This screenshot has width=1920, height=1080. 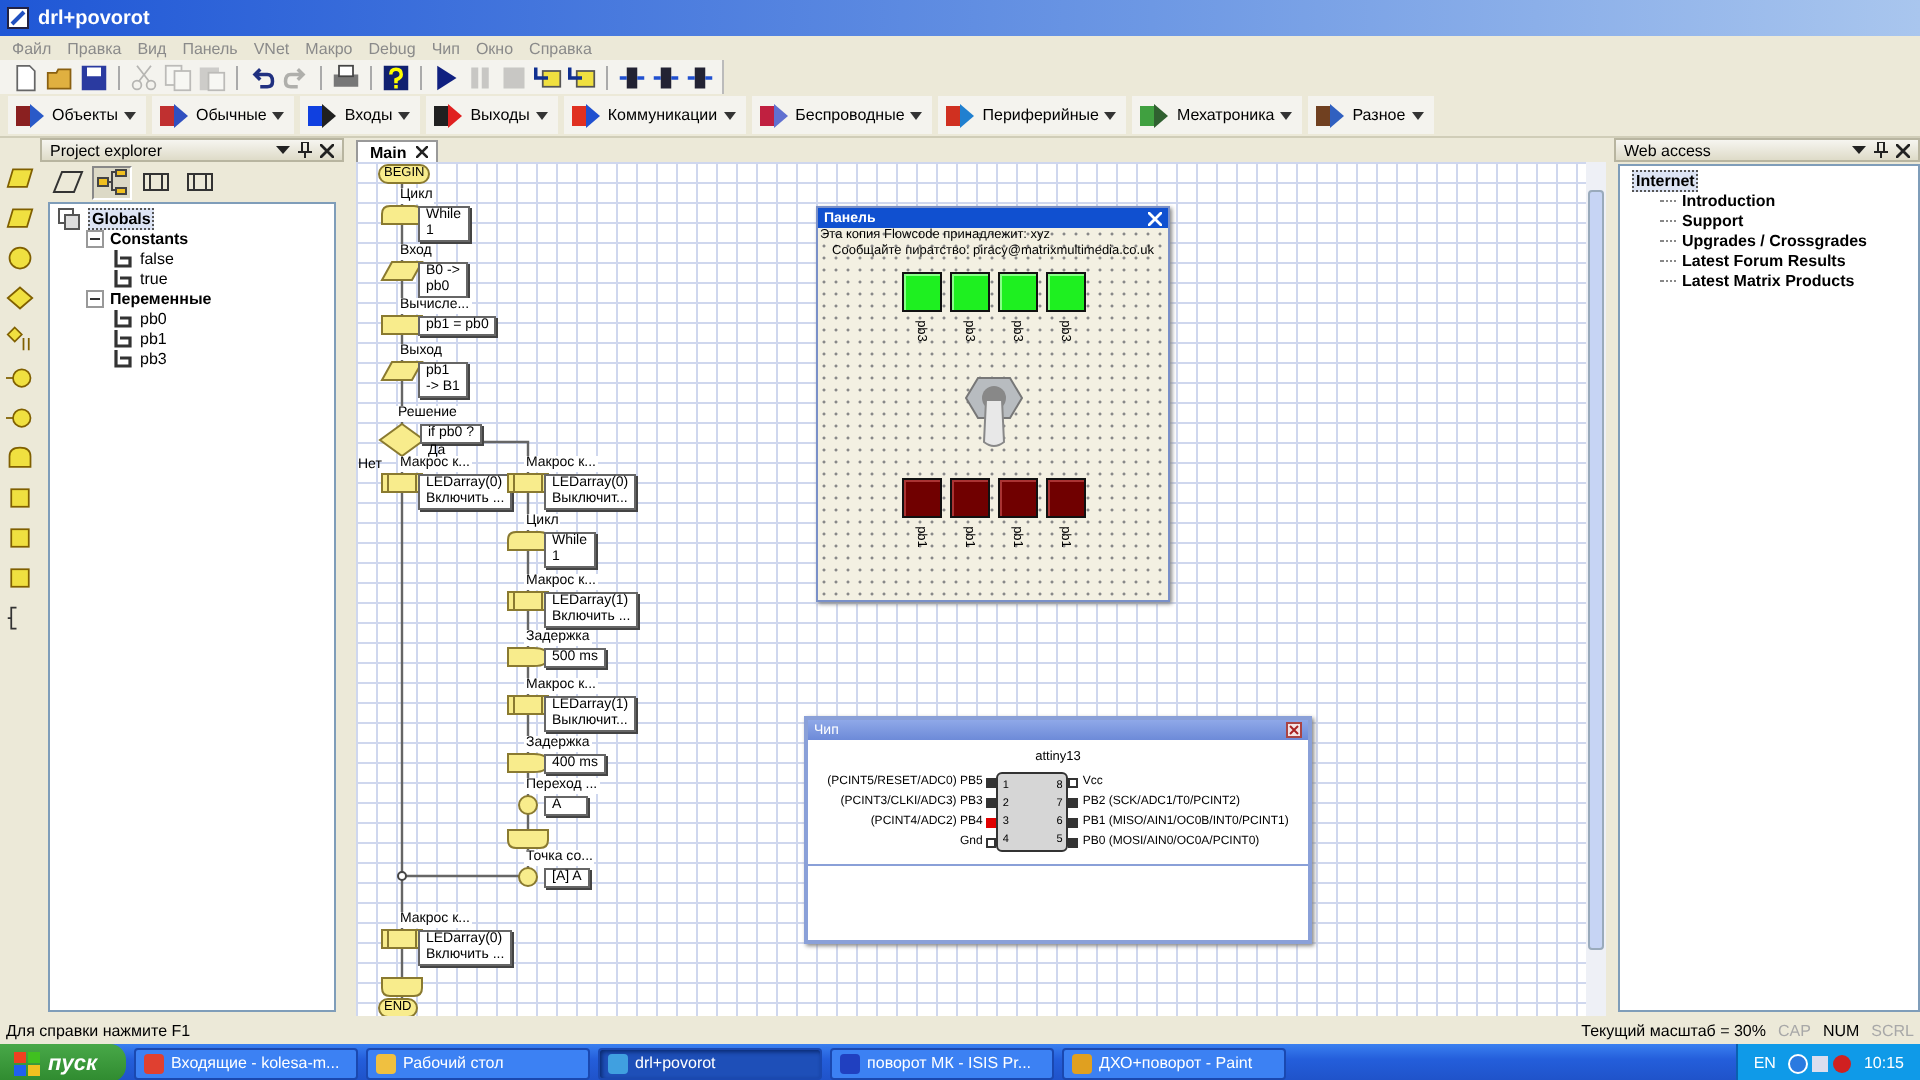 What do you see at coordinates (548, 77) in the screenshot?
I see `step-into-icon` at bounding box center [548, 77].